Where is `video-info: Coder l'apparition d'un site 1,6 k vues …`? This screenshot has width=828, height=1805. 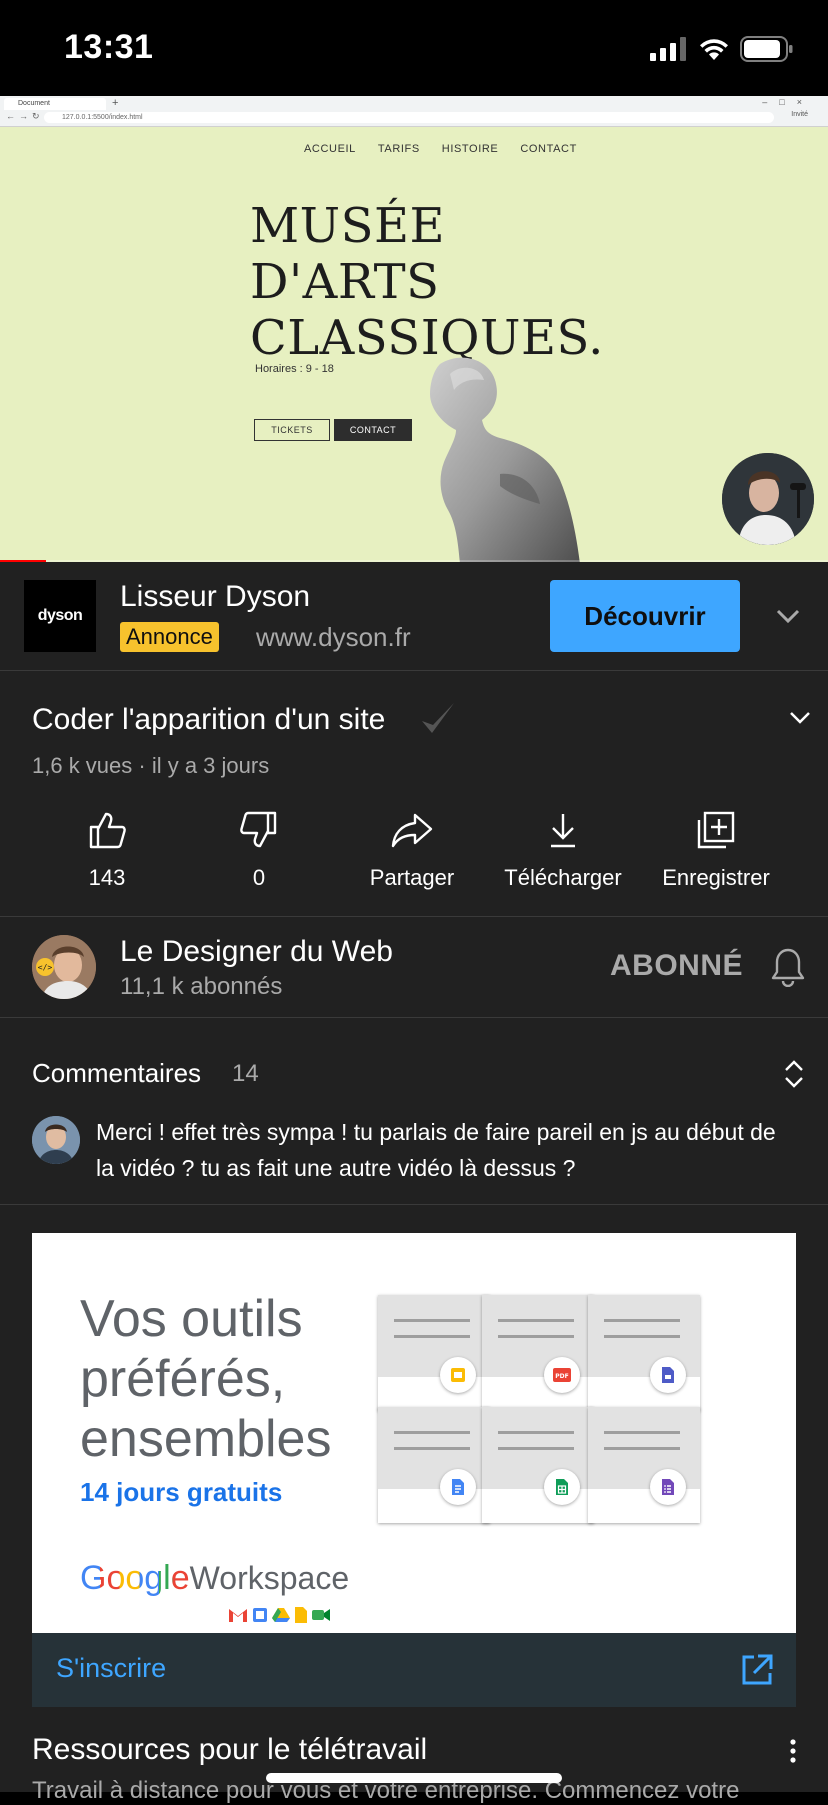
video-info: Coder l'apparition d'un site 1,6 k vues … is located at coordinates (414, 794).